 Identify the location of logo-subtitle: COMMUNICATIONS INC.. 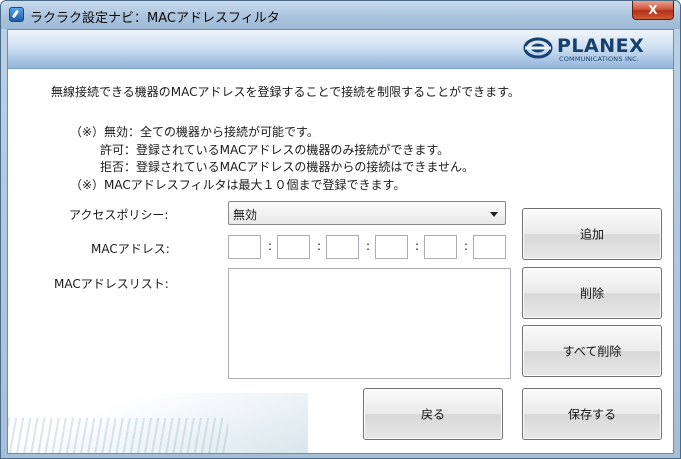
(599, 59).